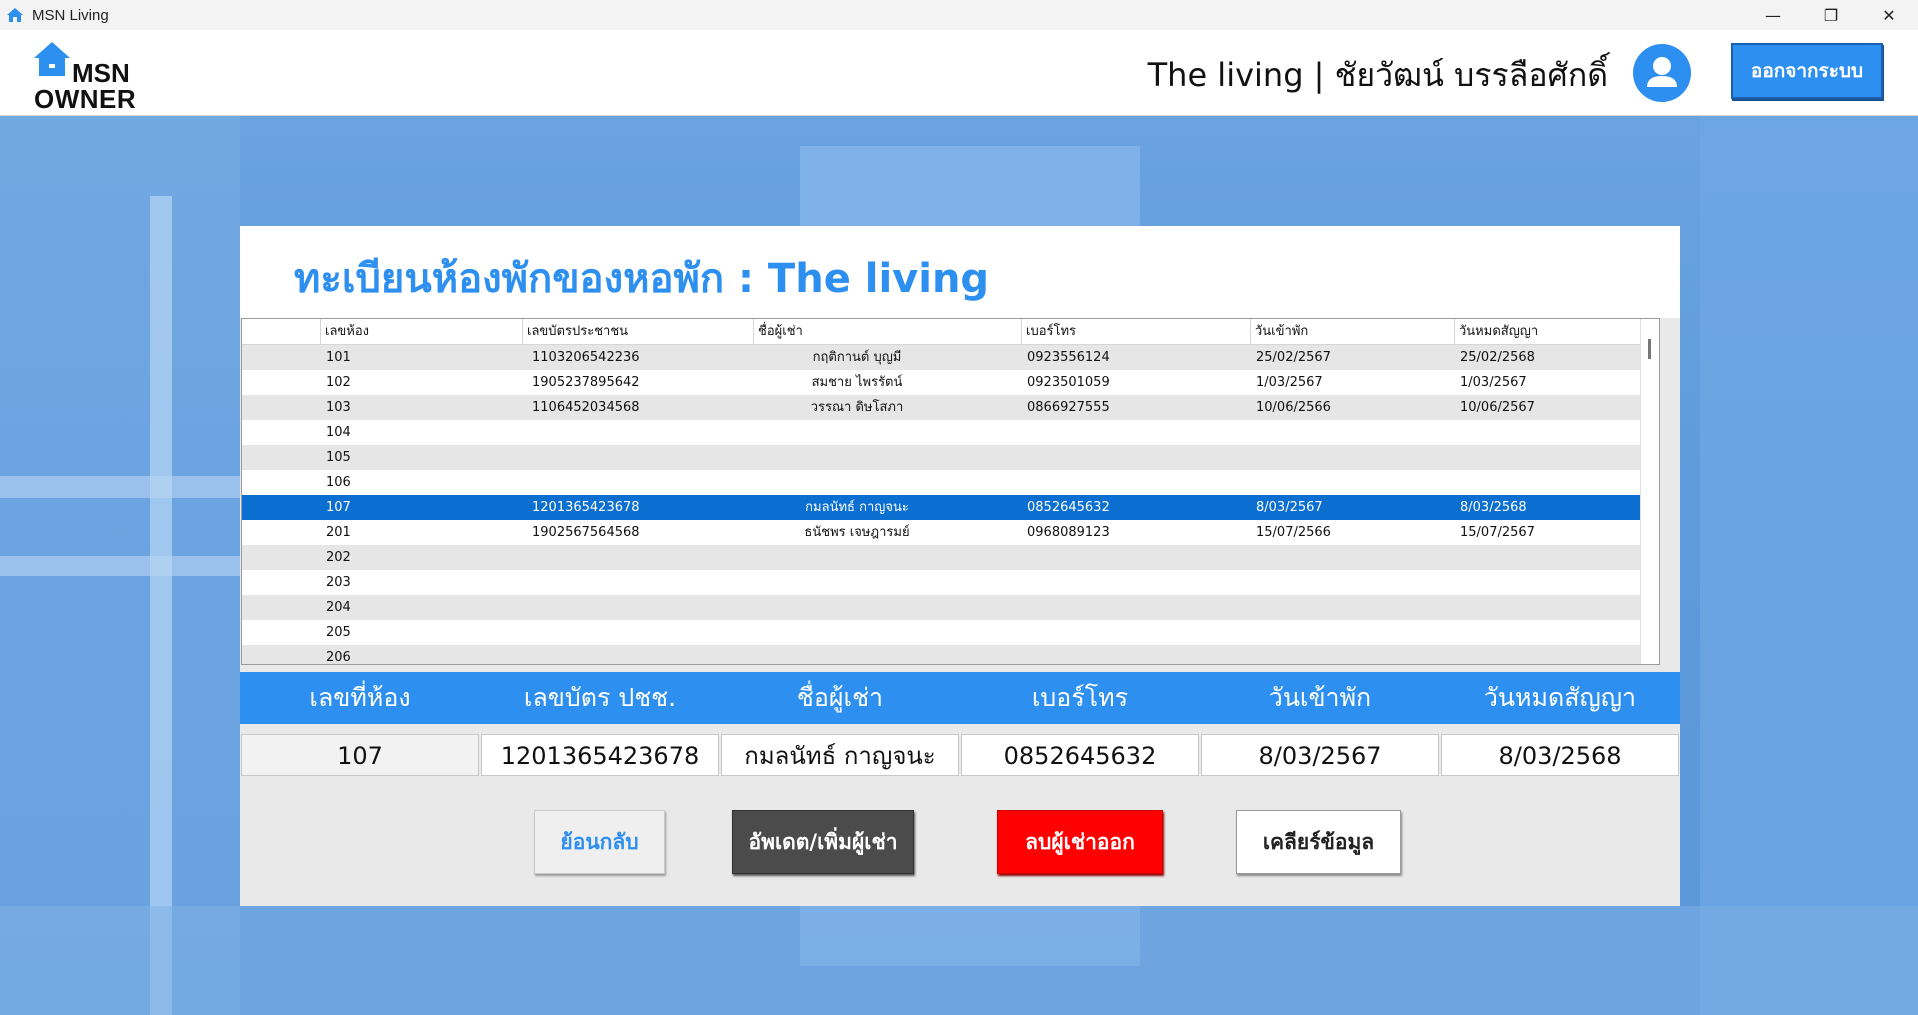 The height and width of the screenshot is (1015, 1918). Describe the element at coordinates (642, 279) in the screenshot. I see `page-title: ทะเบียนห้องพักของหอพัก : The living` at that location.